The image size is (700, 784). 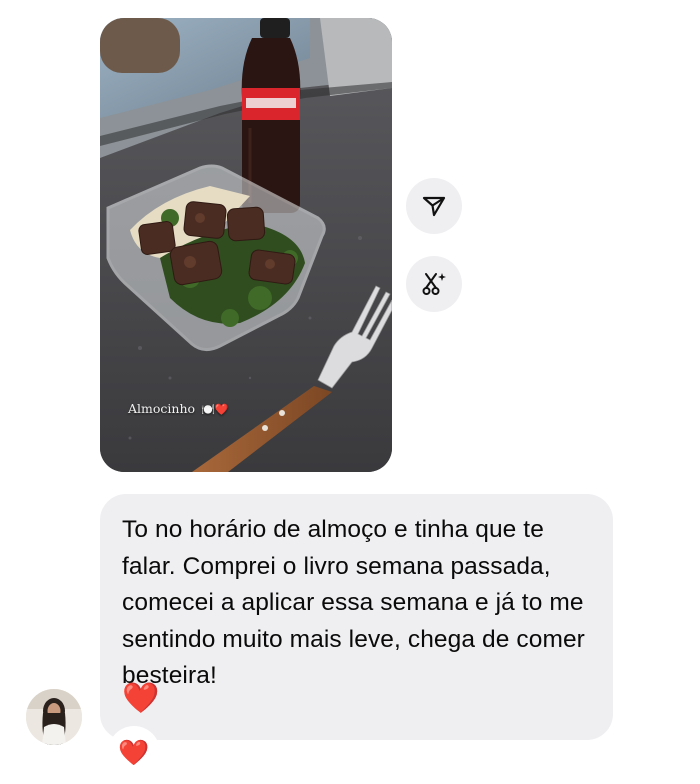 I want to click on profile-photo, so click(x=54, y=717).